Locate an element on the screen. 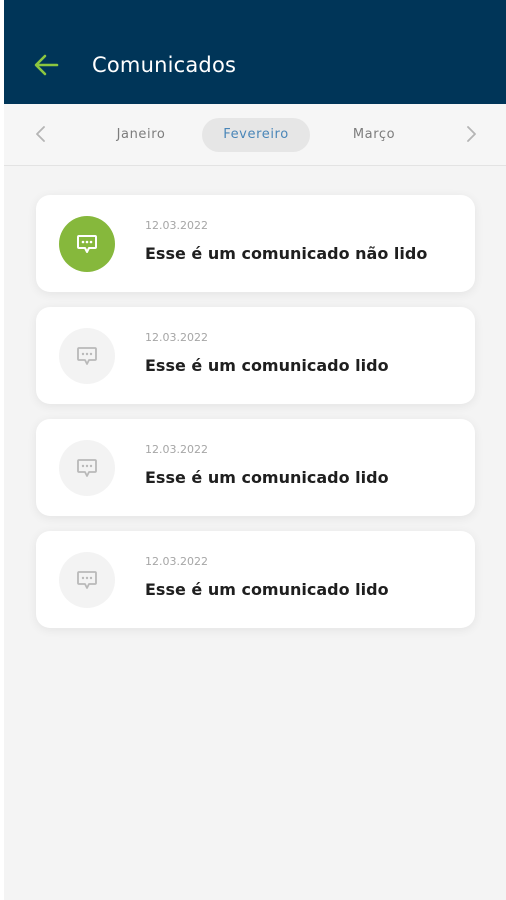 The width and height of the screenshot is (506, 900). month-selector: Janeiro Fevereiro Março is located at coordinates (255, 135).